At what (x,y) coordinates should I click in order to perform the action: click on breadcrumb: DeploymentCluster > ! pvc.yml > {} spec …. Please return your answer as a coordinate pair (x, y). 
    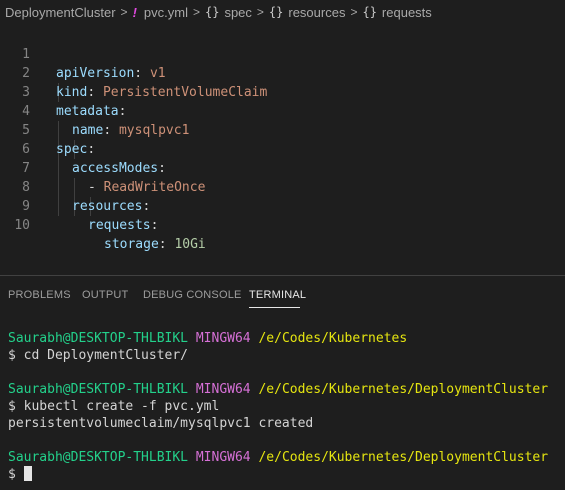
    Looking at the image, I should click on (282, 12).